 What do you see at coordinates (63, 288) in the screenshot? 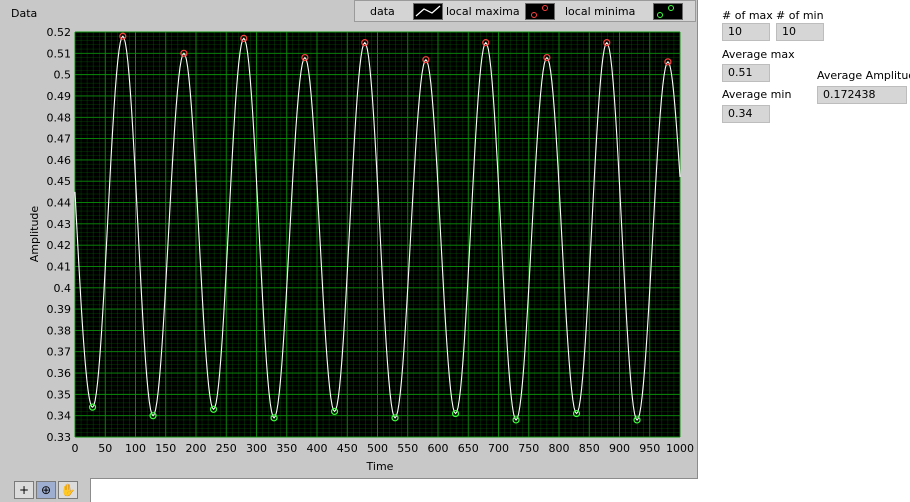
I see `y-tick-label: 0.4` at bounding box center [63, 288].